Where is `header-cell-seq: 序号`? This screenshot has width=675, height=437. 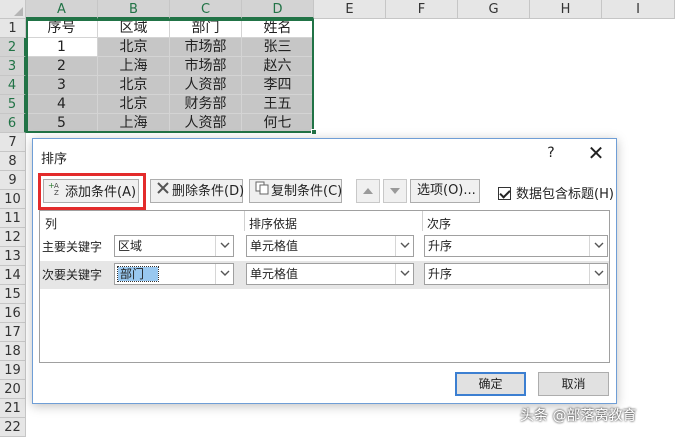
header-cell-seq: 序号 is located at coordinates (62, 28).